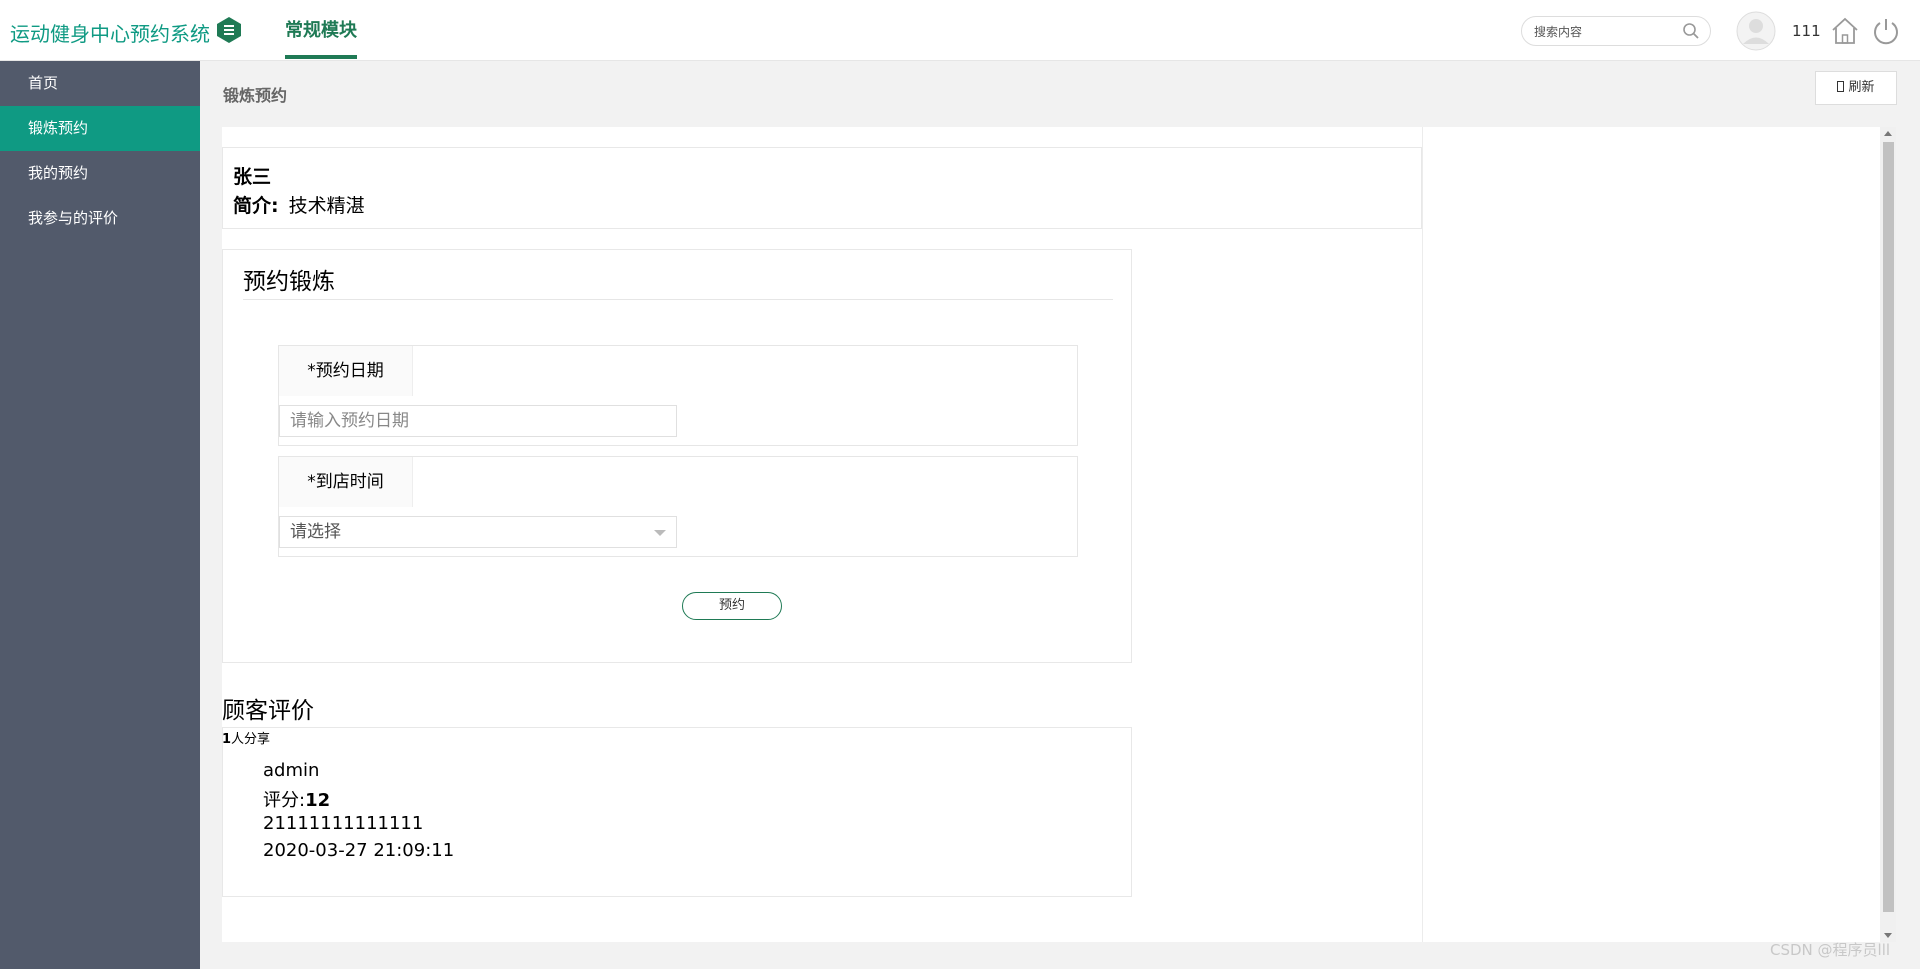  What do you see at coordinates (1861, 87) in the screenshot?
I see `refresh-label: 刷新` at bounding box center [1861, 87].